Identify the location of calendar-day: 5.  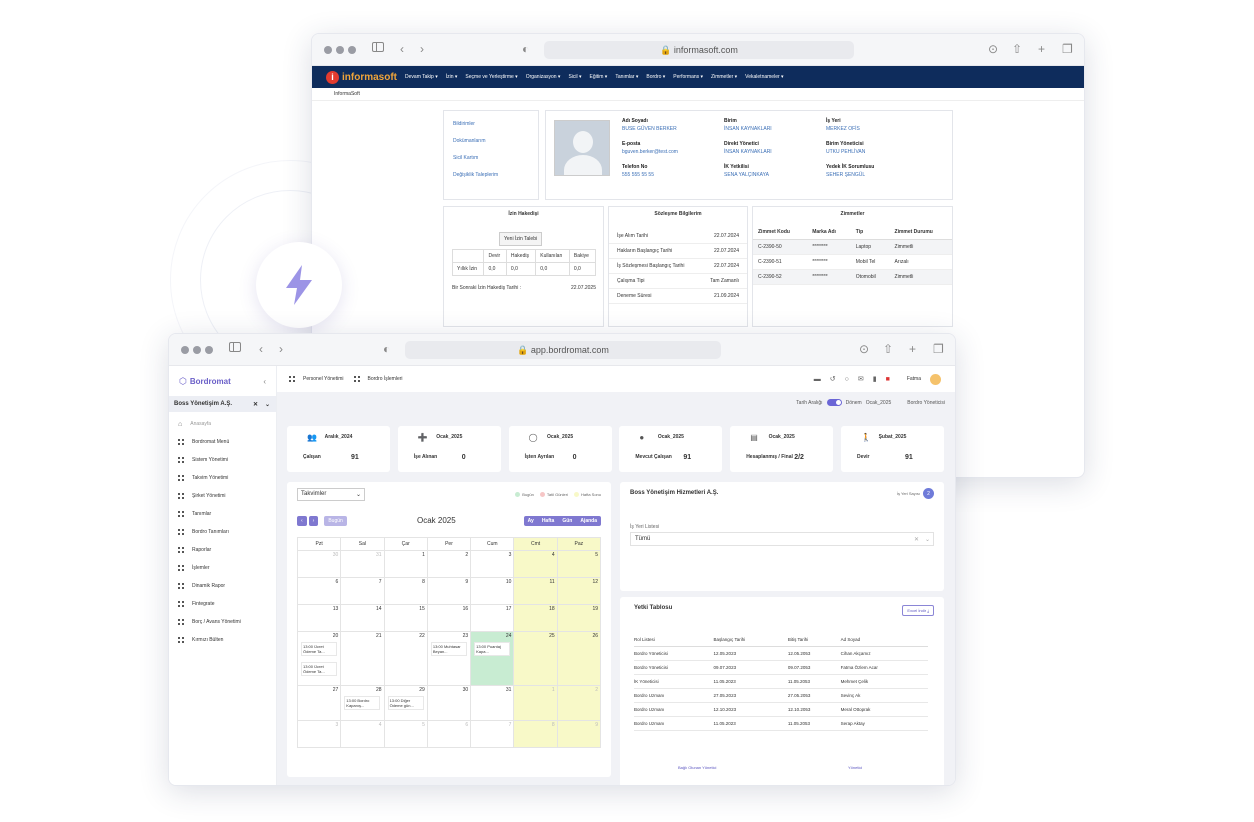
(405, 734).